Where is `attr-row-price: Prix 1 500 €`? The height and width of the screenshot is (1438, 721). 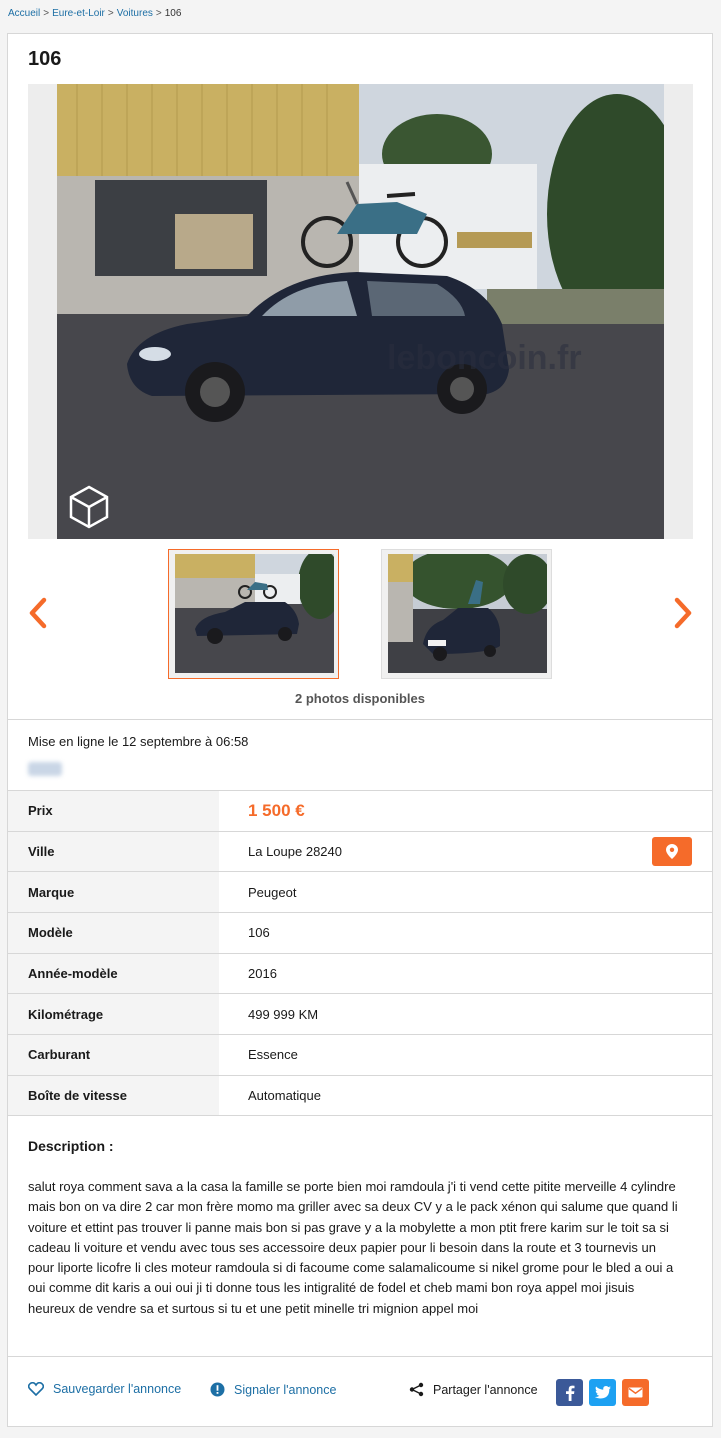 attr-row-price: Prix 1 500 € is located at coordinates (360, 810).